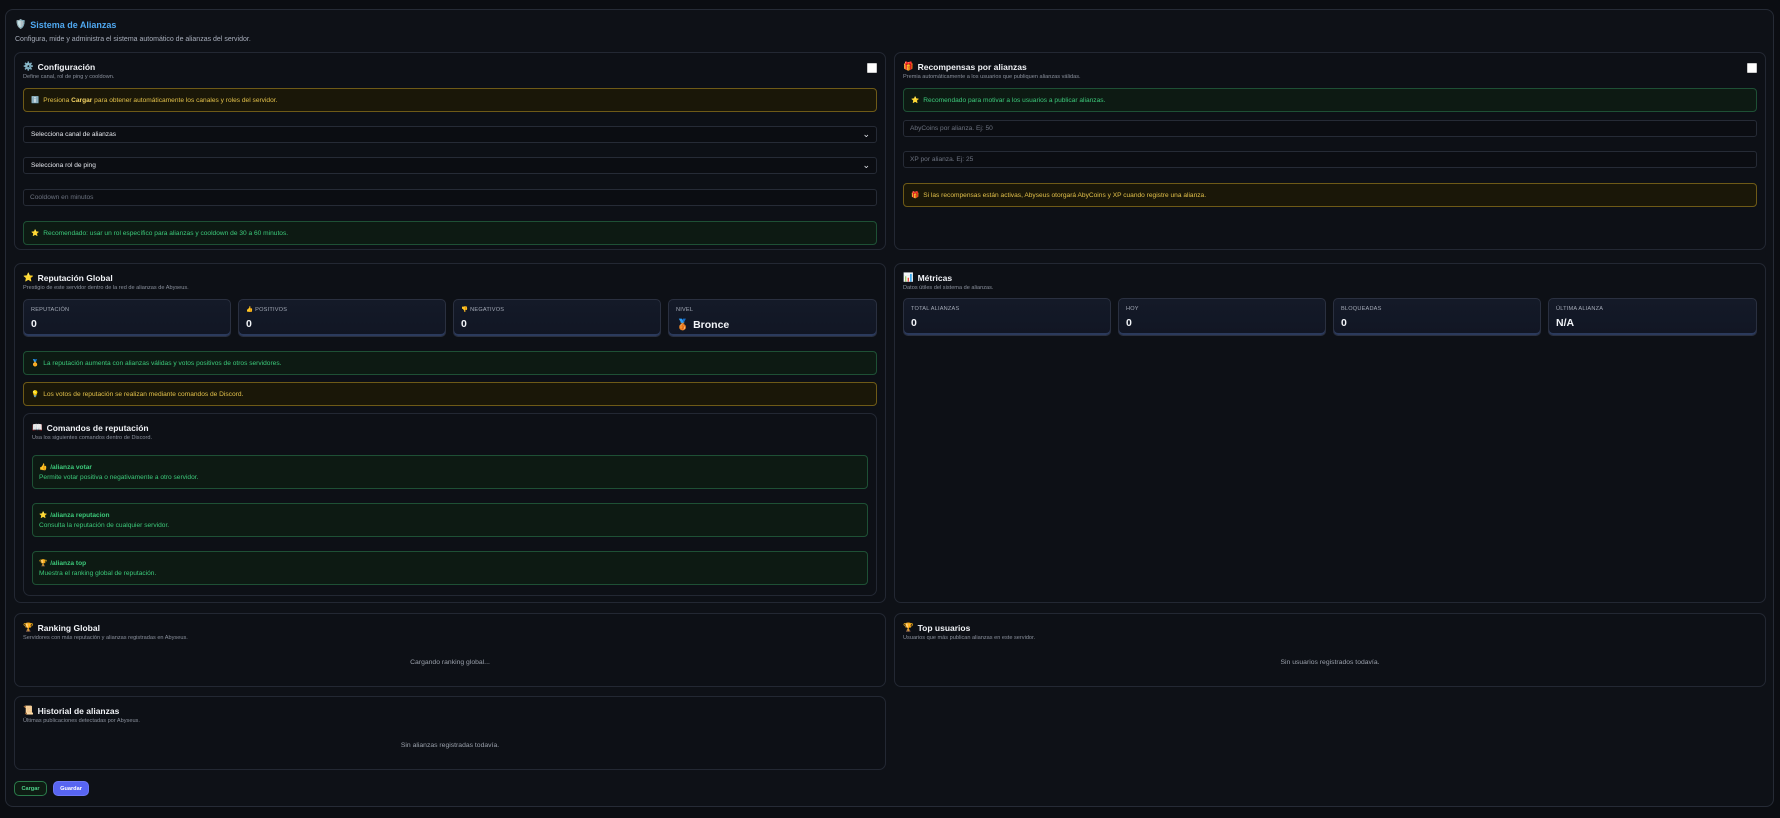  I want to click on shield-icon: 🛡️, so click(21, 24).